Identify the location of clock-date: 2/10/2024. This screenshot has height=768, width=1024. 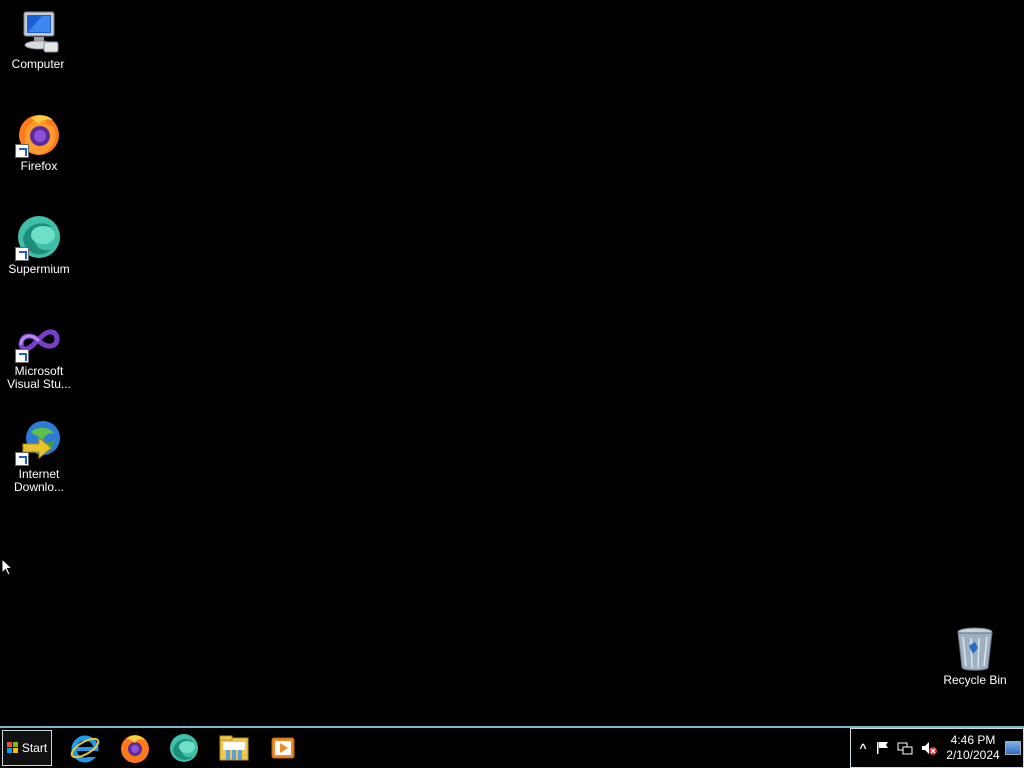
(973, 755).